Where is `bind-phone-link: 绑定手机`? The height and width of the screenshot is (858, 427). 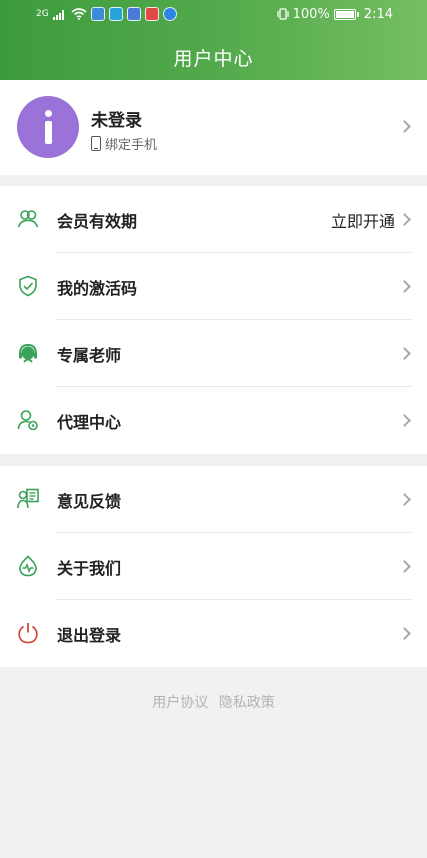 bind-phone-link: 绑定手机 is located at coordinates (124, 143).